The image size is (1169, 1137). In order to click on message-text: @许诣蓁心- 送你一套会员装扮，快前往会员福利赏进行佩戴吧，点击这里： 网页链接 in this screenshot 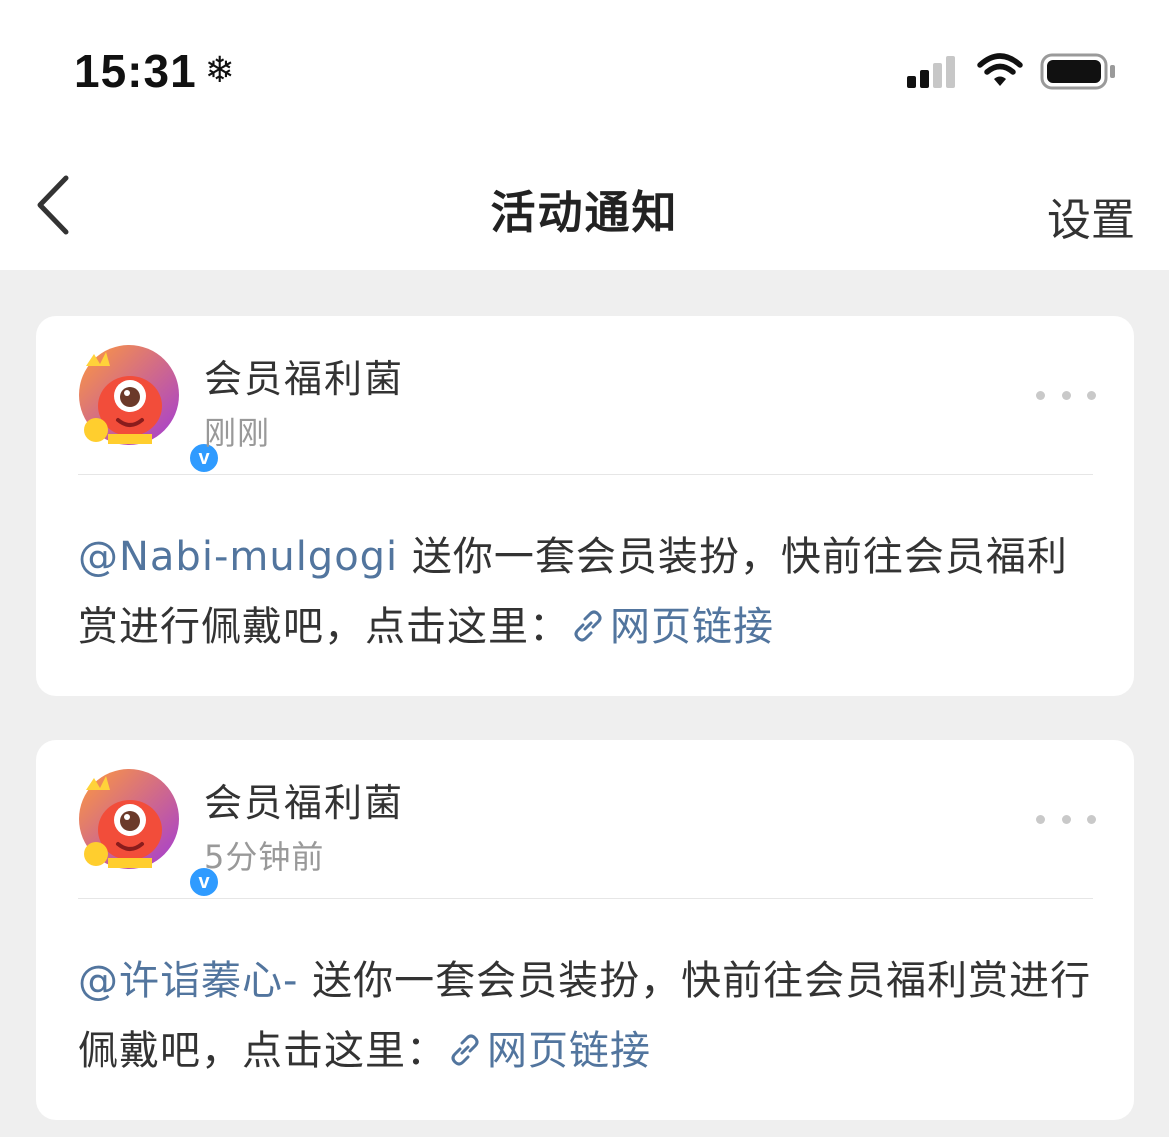, I will do `click(588, 1016)`.